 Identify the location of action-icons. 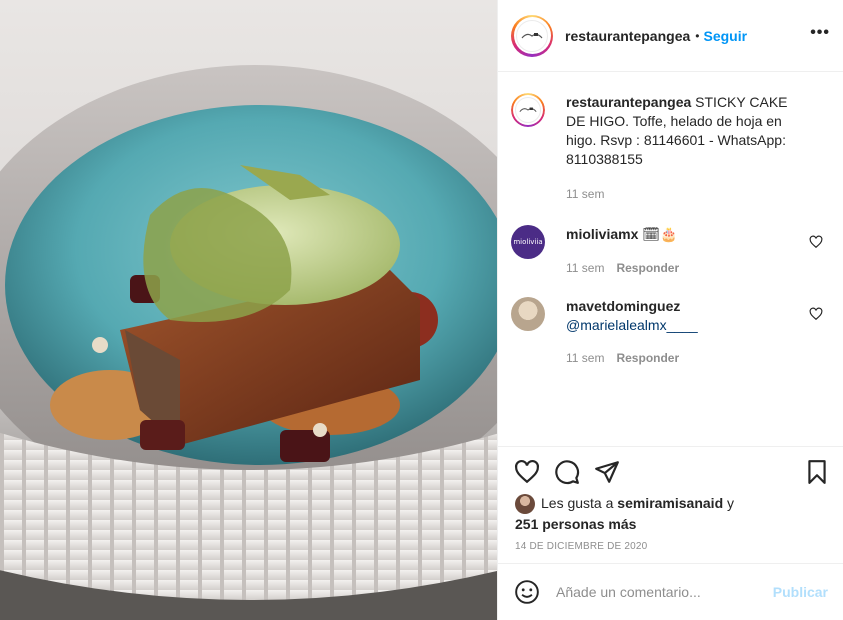
(567, 472).